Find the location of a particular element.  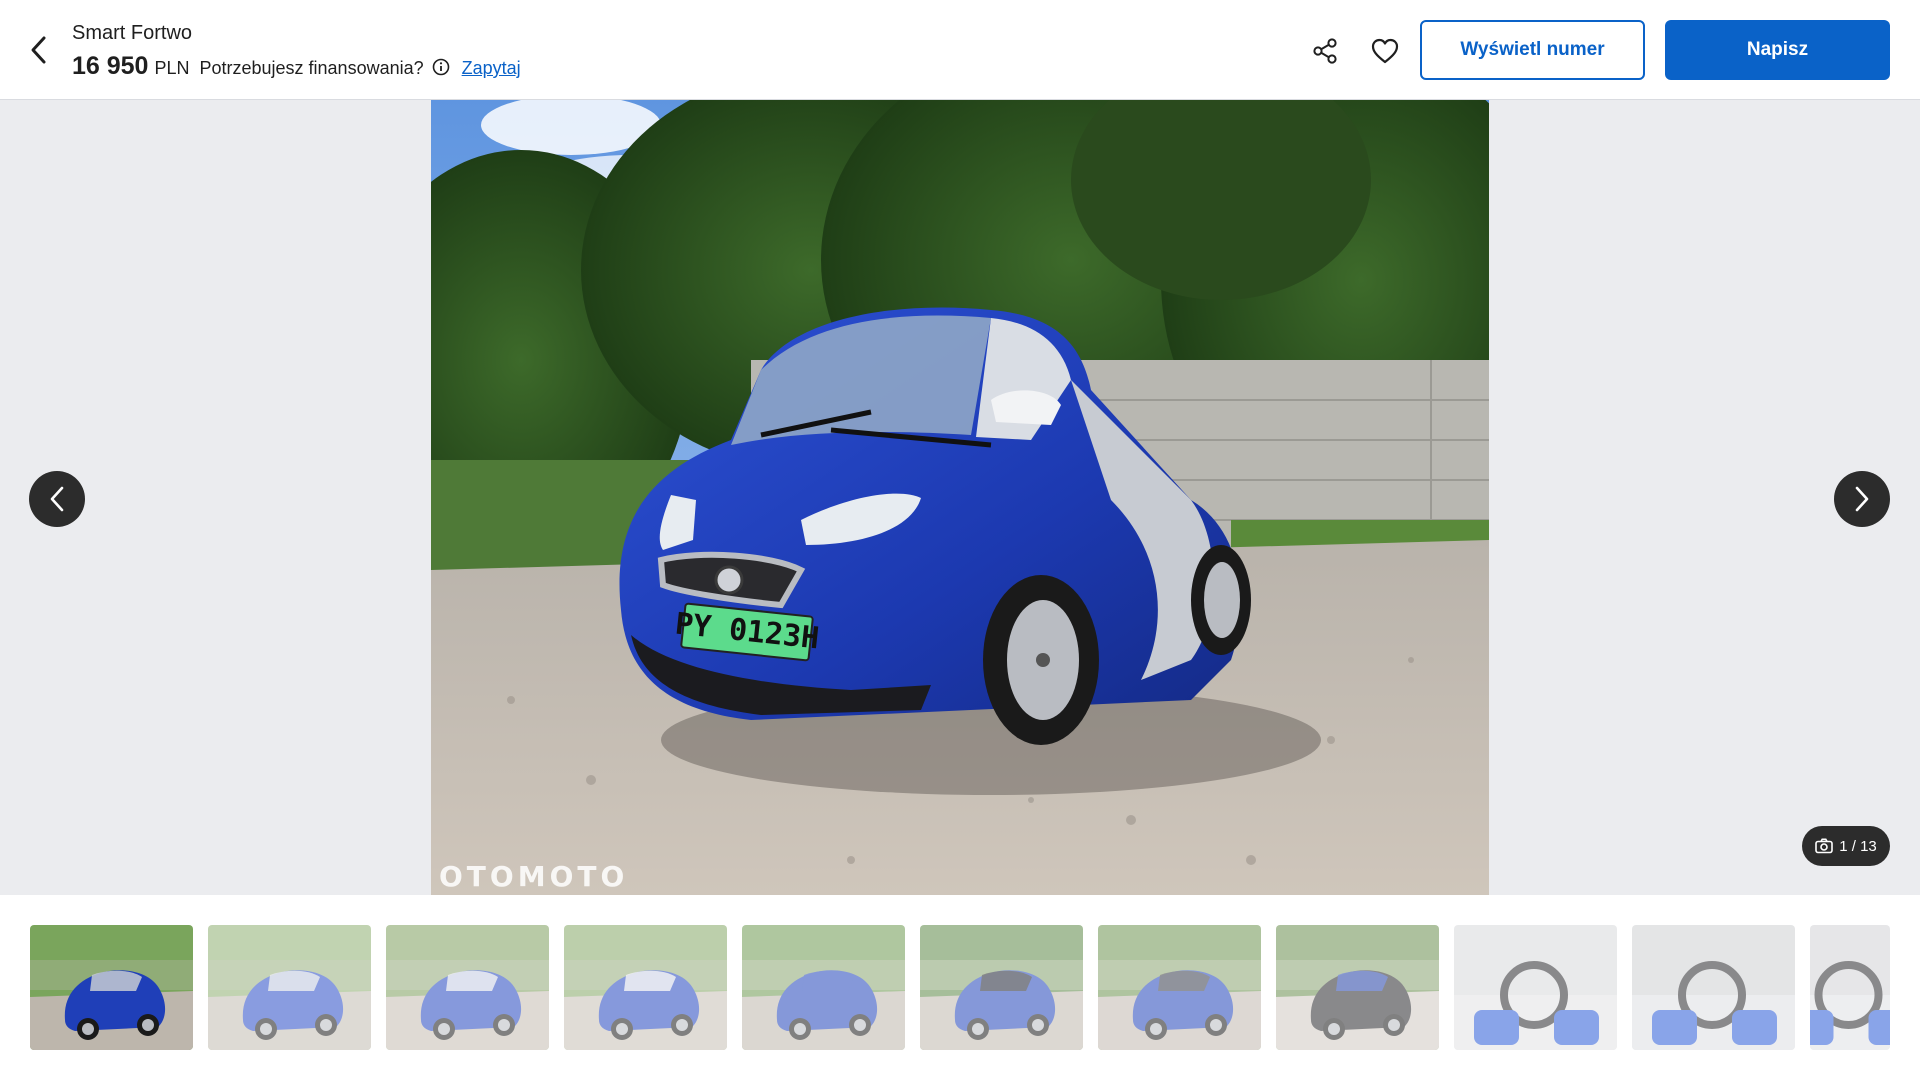

previous-photo-button is located at coordinates (57, 499).